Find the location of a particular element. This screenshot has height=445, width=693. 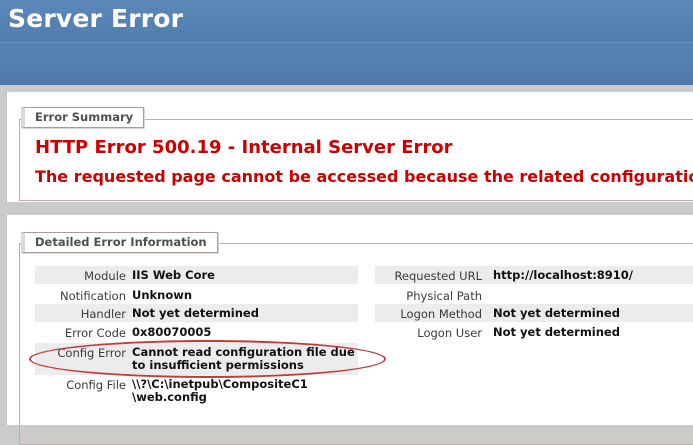

header-band is located at coordinates (346, 63).